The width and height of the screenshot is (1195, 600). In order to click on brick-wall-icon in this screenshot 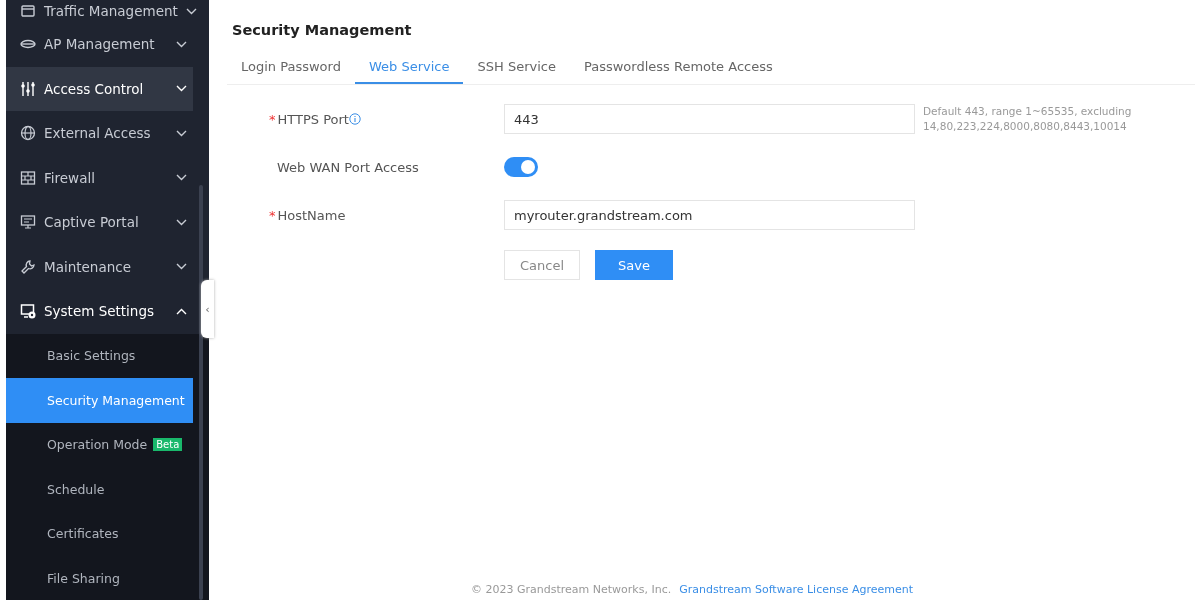, I will do `click(28, 177)`.